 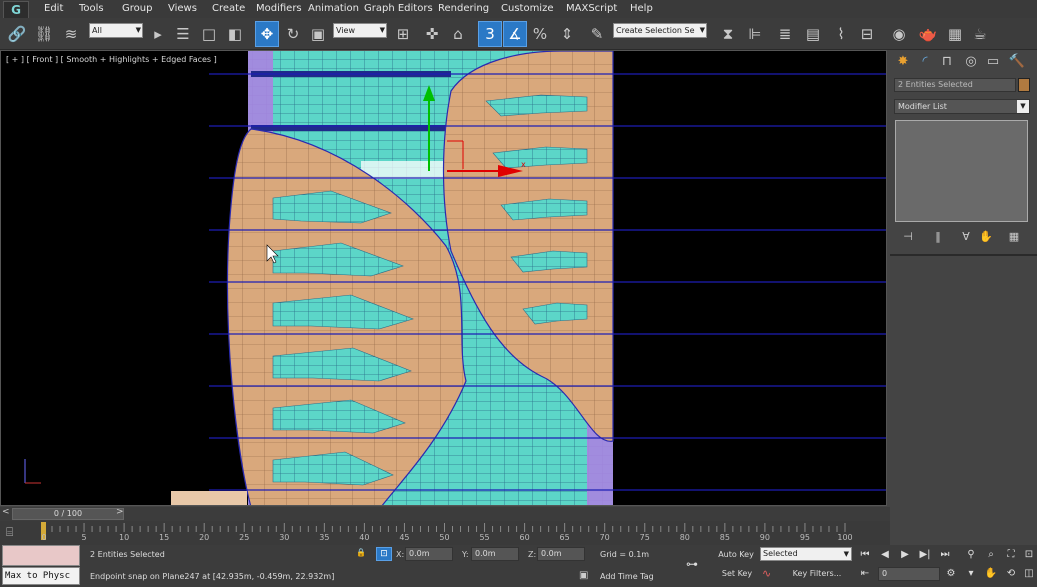 I want to click on key-mode-dropdown: Selected, so click(x=806, y=554).